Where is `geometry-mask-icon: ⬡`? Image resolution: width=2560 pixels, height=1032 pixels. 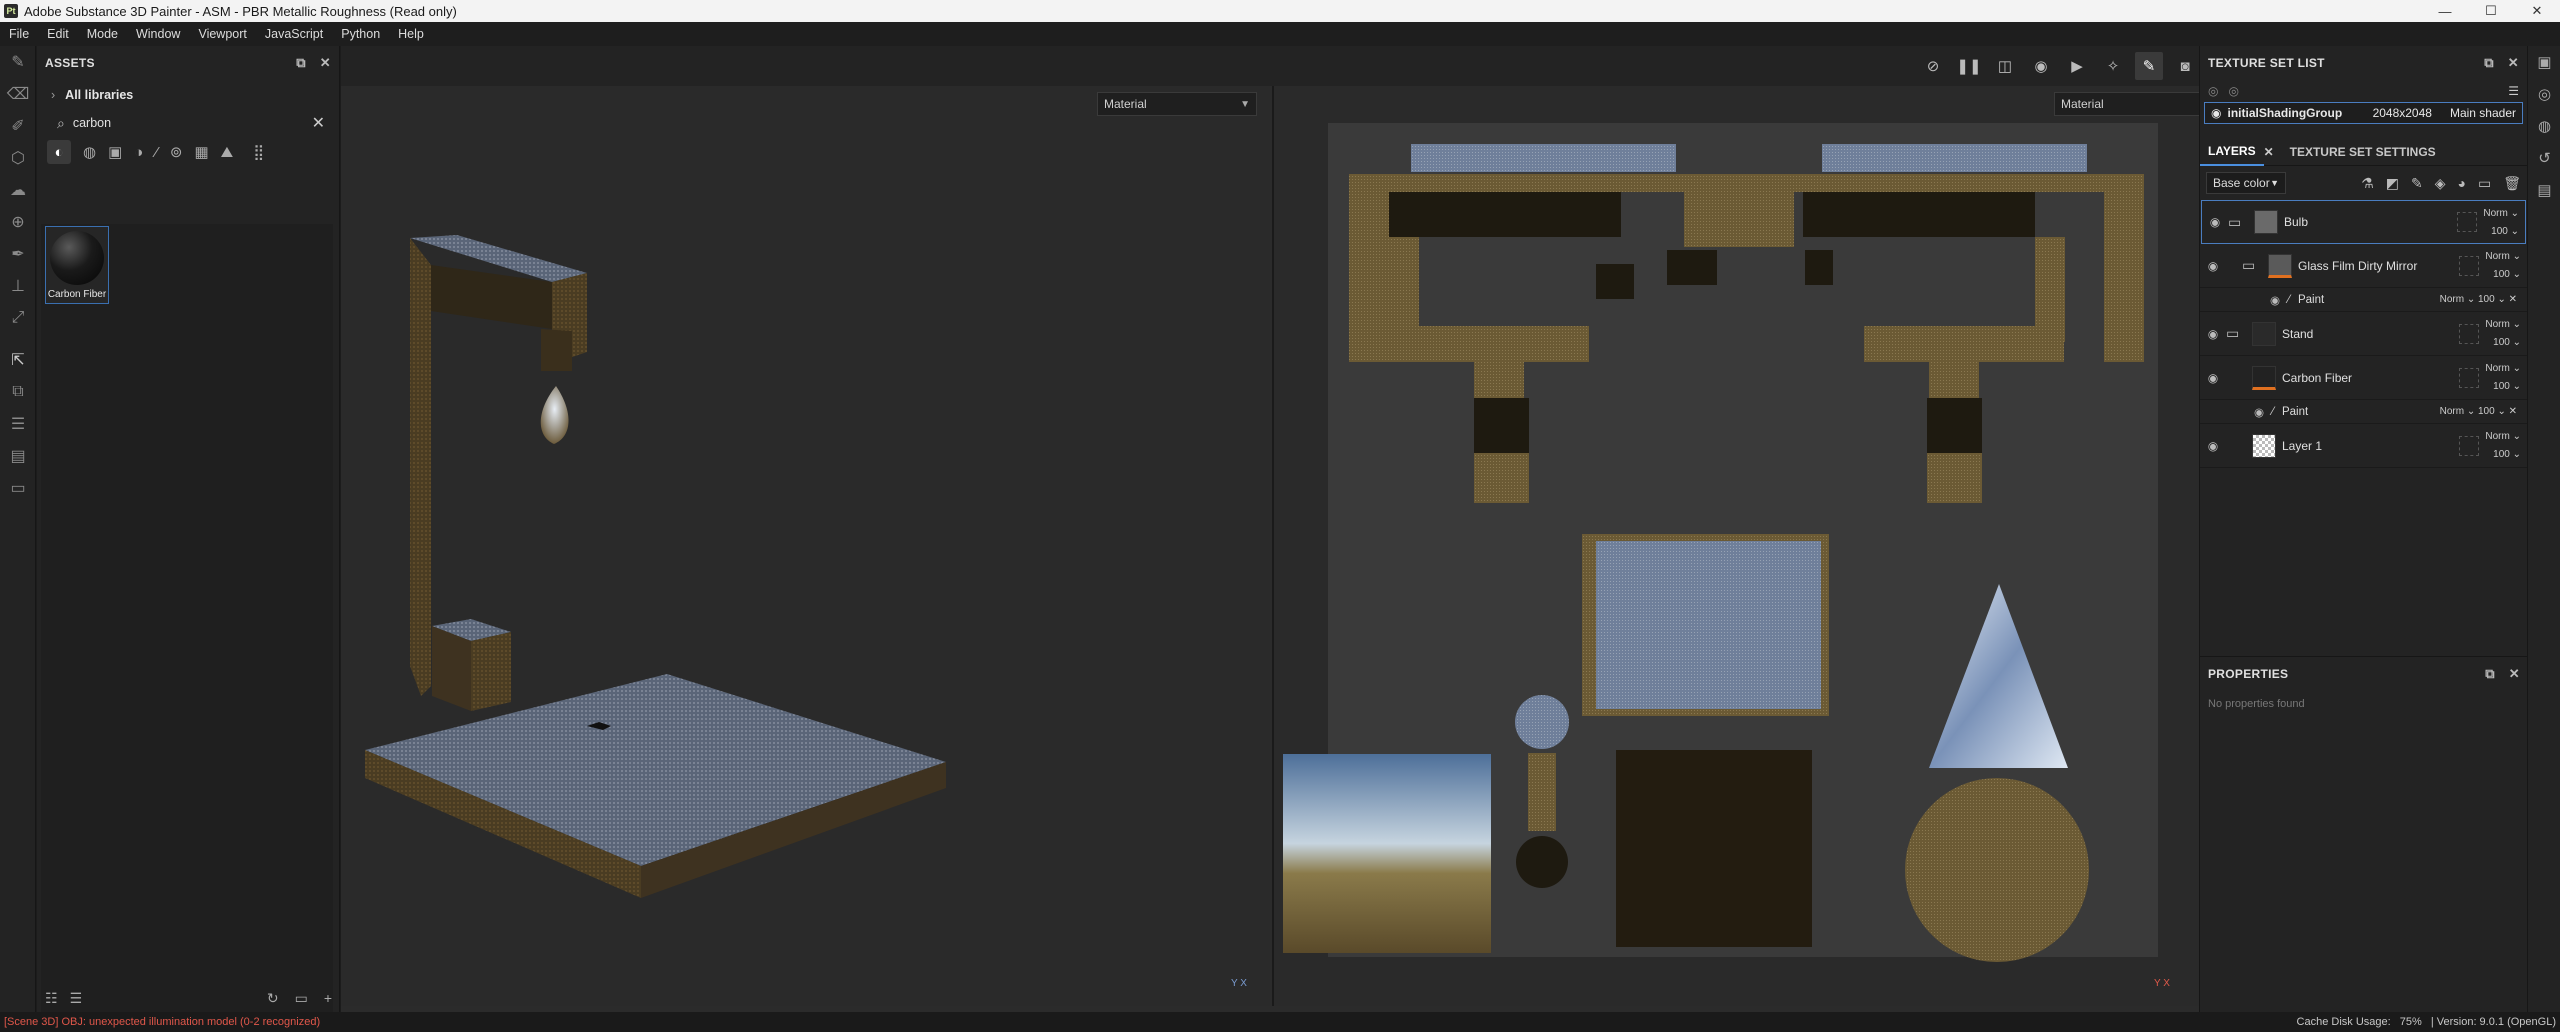
geometry-mask-icon: ⬡ is located at coordinates (18, 158).